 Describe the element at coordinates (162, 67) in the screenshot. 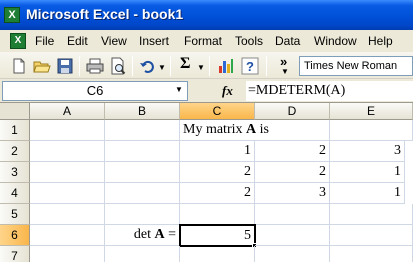

I see `undo-dropdown-icon: ▼` at that location.